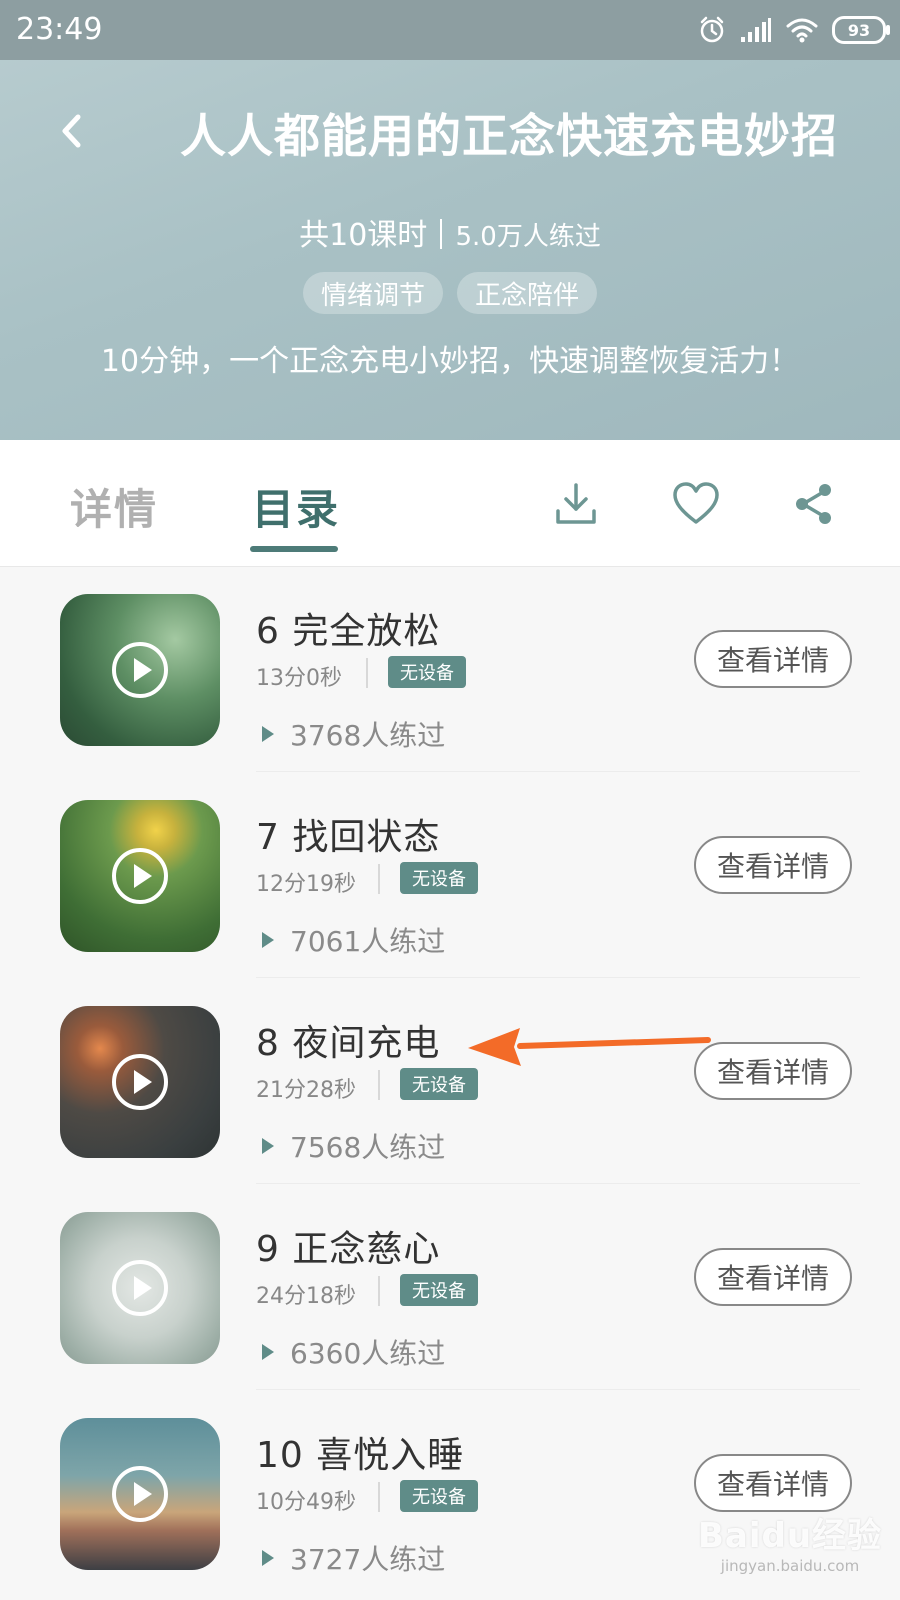 This screenshot has height=1600, width=900. Describe the element at coordinates (790, 1536) in the screenshot. I see `watermark-logo: Baidu经验` at that location.